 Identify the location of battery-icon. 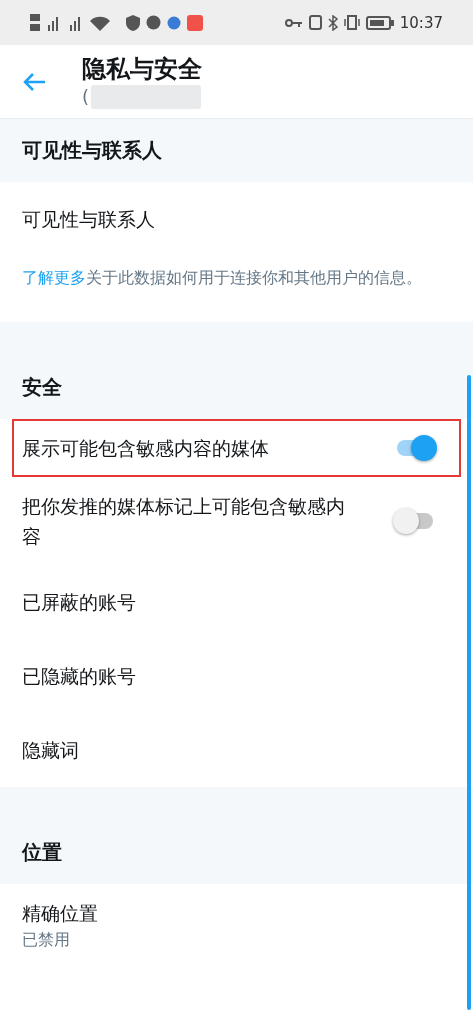
(379, 22).